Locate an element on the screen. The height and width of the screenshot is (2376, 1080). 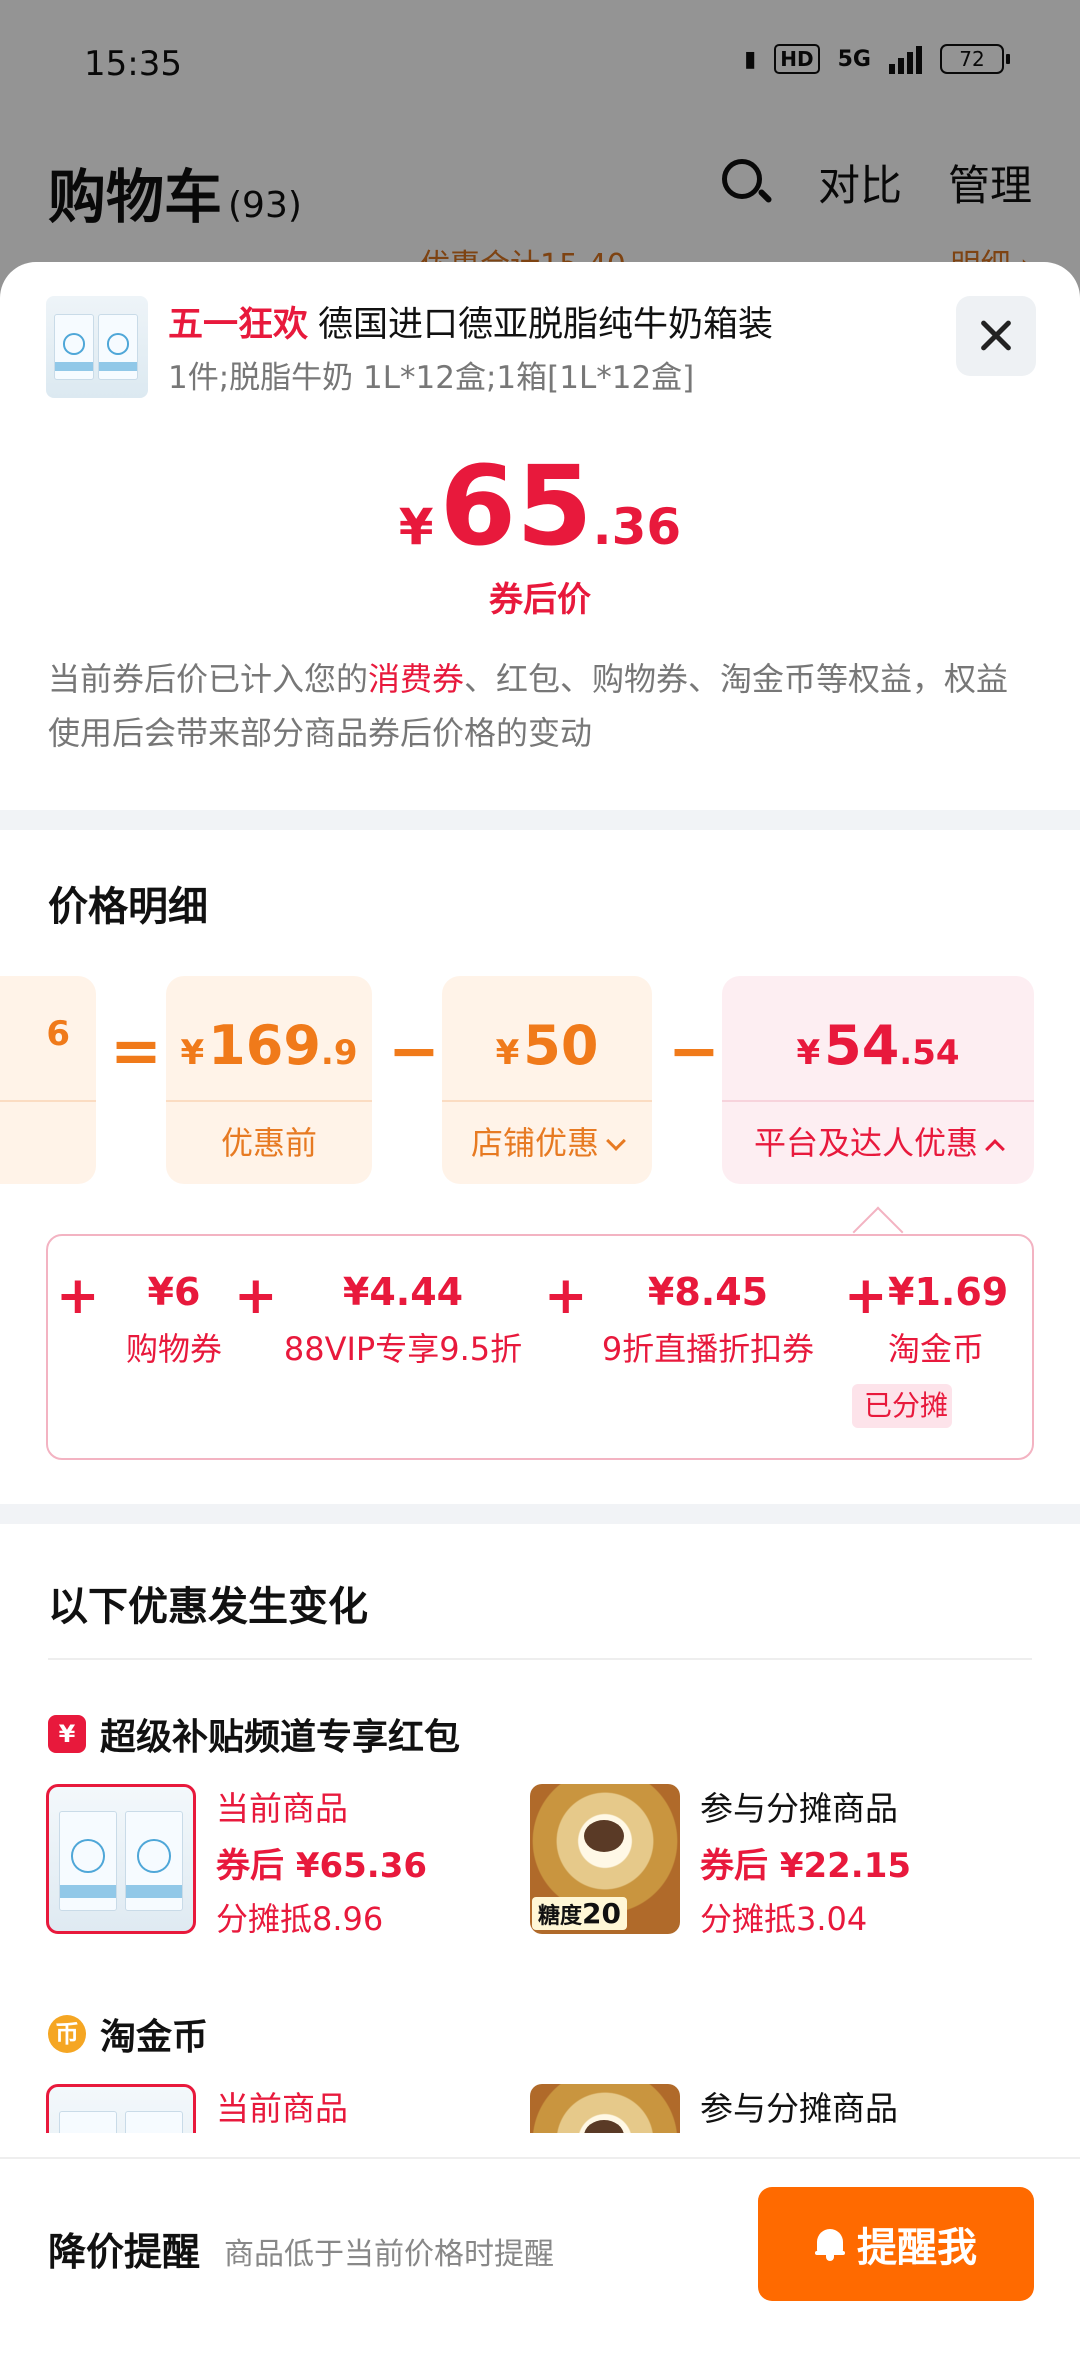
product-spec: 1件;脱脂牛奶 1L*12盒;1箱[1L*12盒] is located at coordinates (431, 378).